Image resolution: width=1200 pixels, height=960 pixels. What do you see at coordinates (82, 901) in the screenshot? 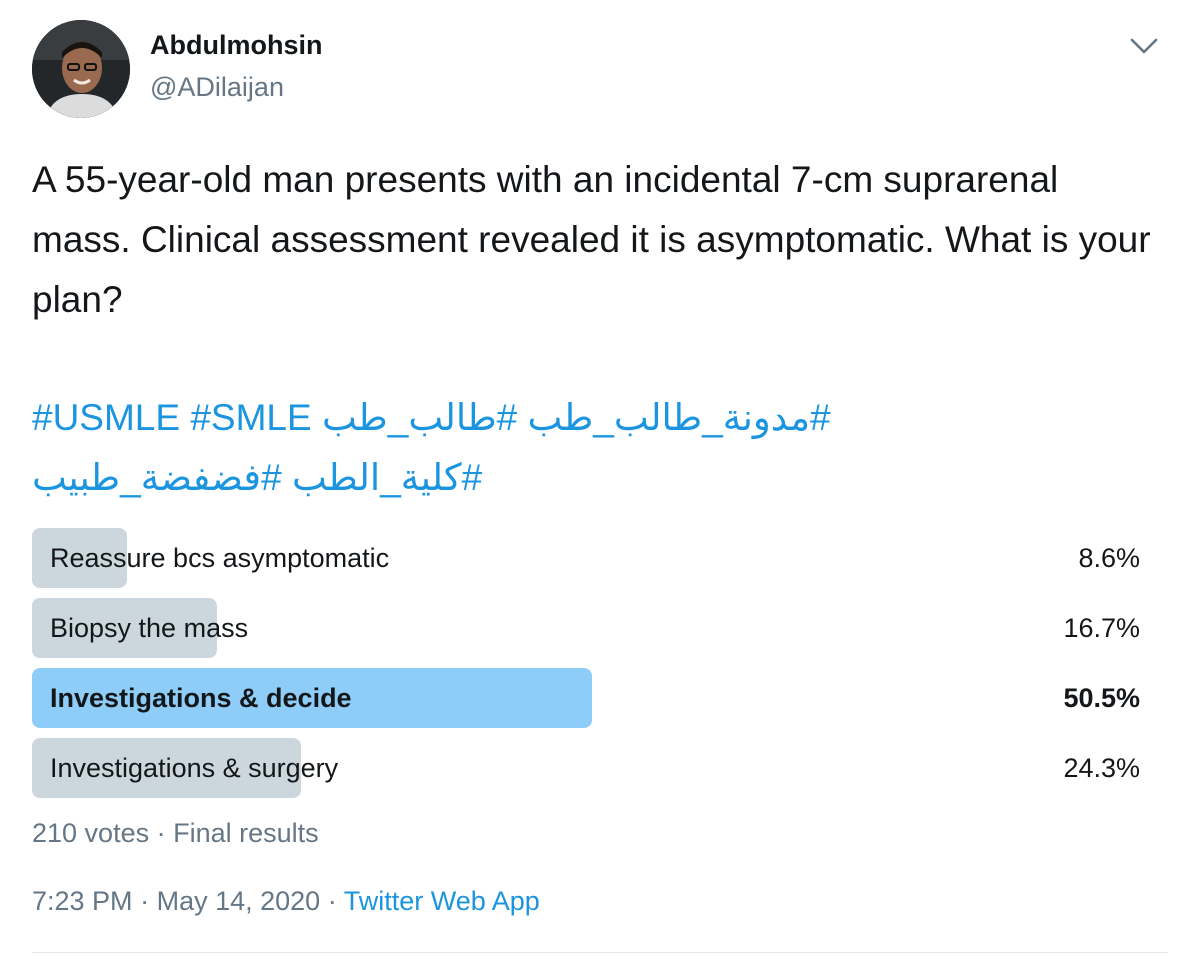
I see `tweet-time: 7:23 PM` at bounding box center [82, 901].